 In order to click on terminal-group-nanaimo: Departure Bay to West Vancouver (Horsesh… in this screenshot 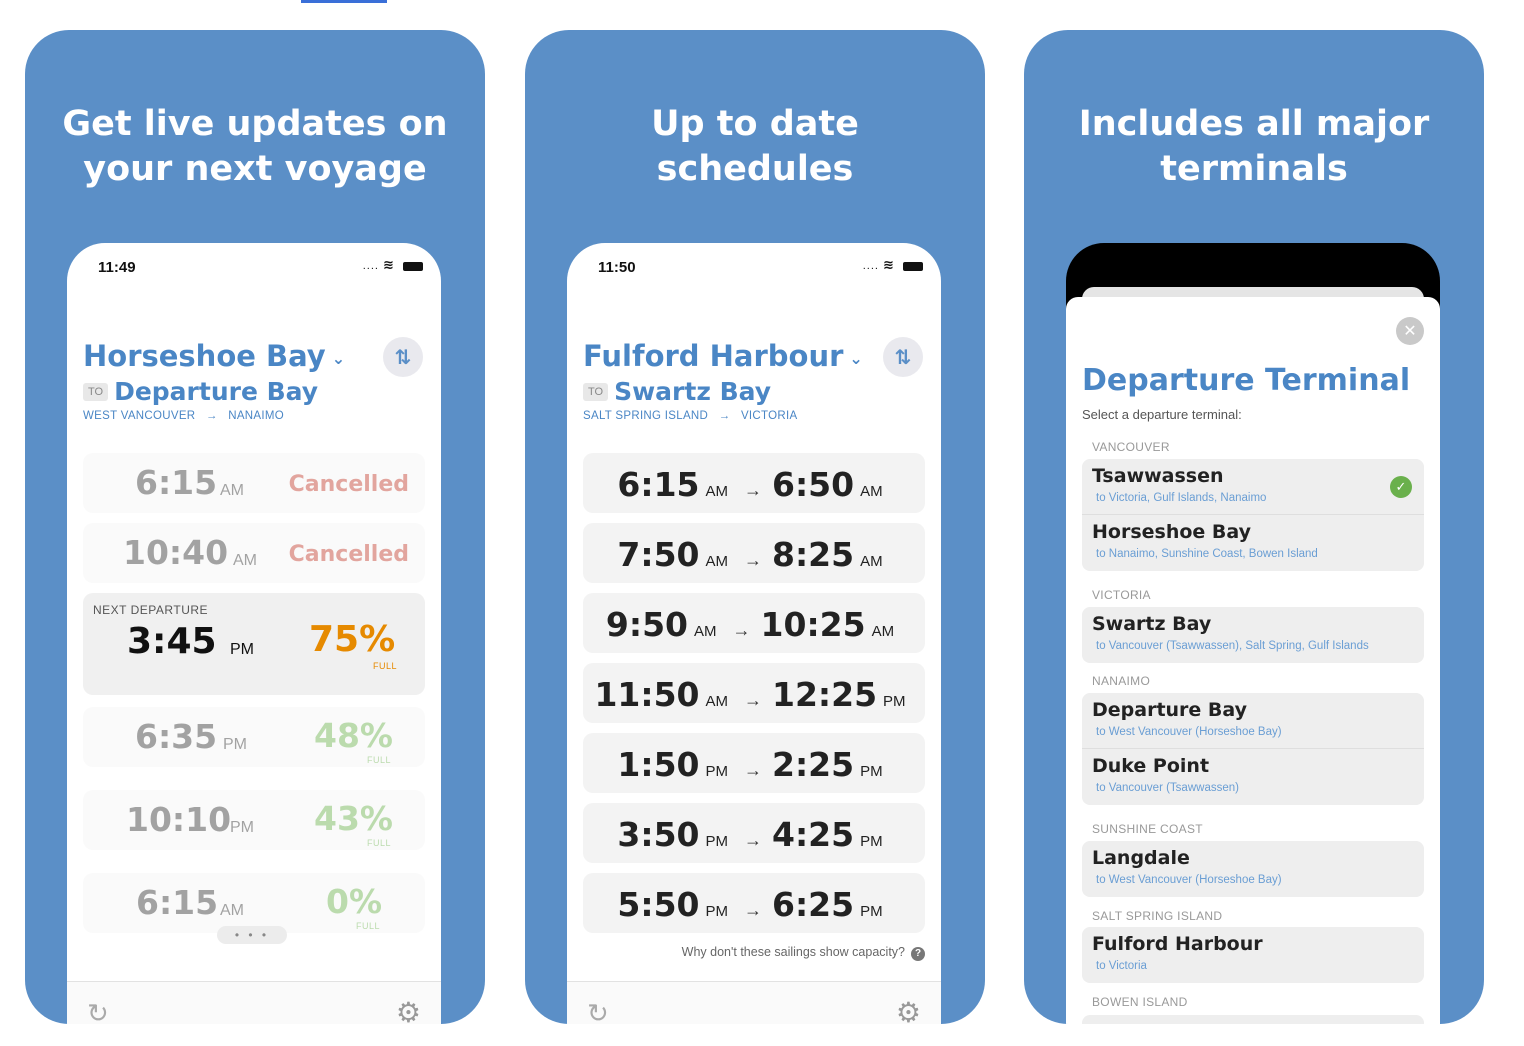, I will do `click(1253, 749)`.